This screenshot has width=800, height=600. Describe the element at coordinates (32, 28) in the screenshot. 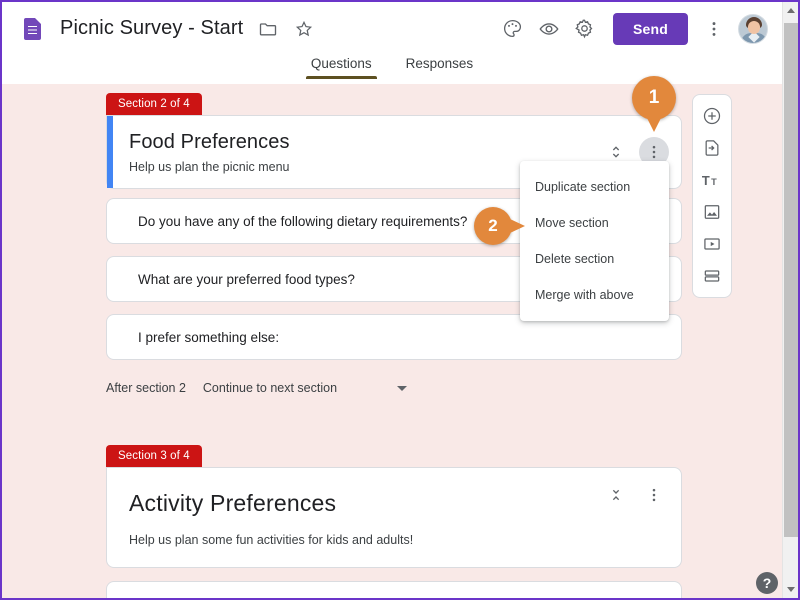

I see `google-forms-icon` at that location.